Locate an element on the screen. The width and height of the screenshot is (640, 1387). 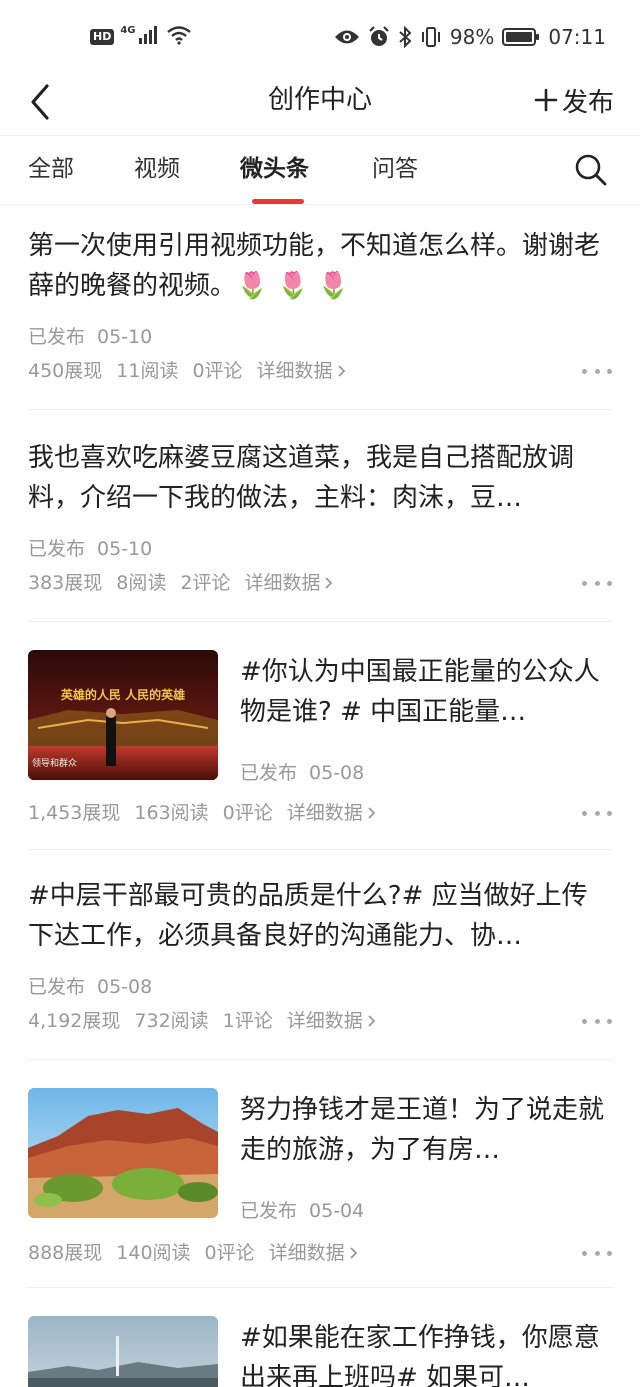
post-date: 05-04 is located at coordinates (337, 1211).